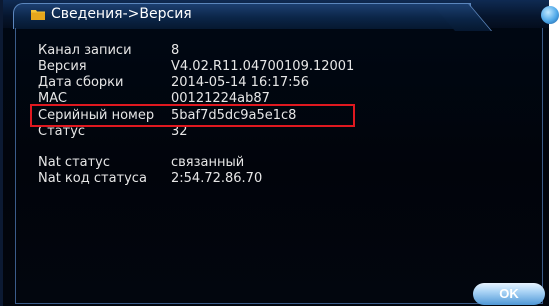 The height and width of the screenshot is (306, 559). Describe the element at coordinates (276, 14) in the screenshot. I see `title-bar: Сведения->Версия` at that location.